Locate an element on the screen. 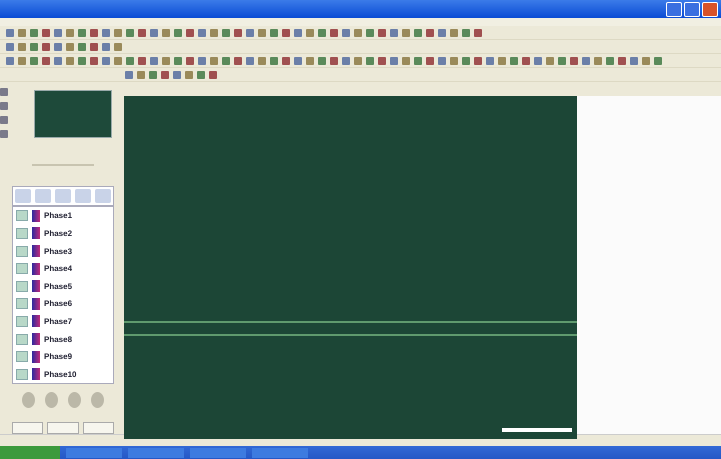 The height and width of the screenshot is (459, 721). layer-name: Phase9 is located at coordinates (58, 357).